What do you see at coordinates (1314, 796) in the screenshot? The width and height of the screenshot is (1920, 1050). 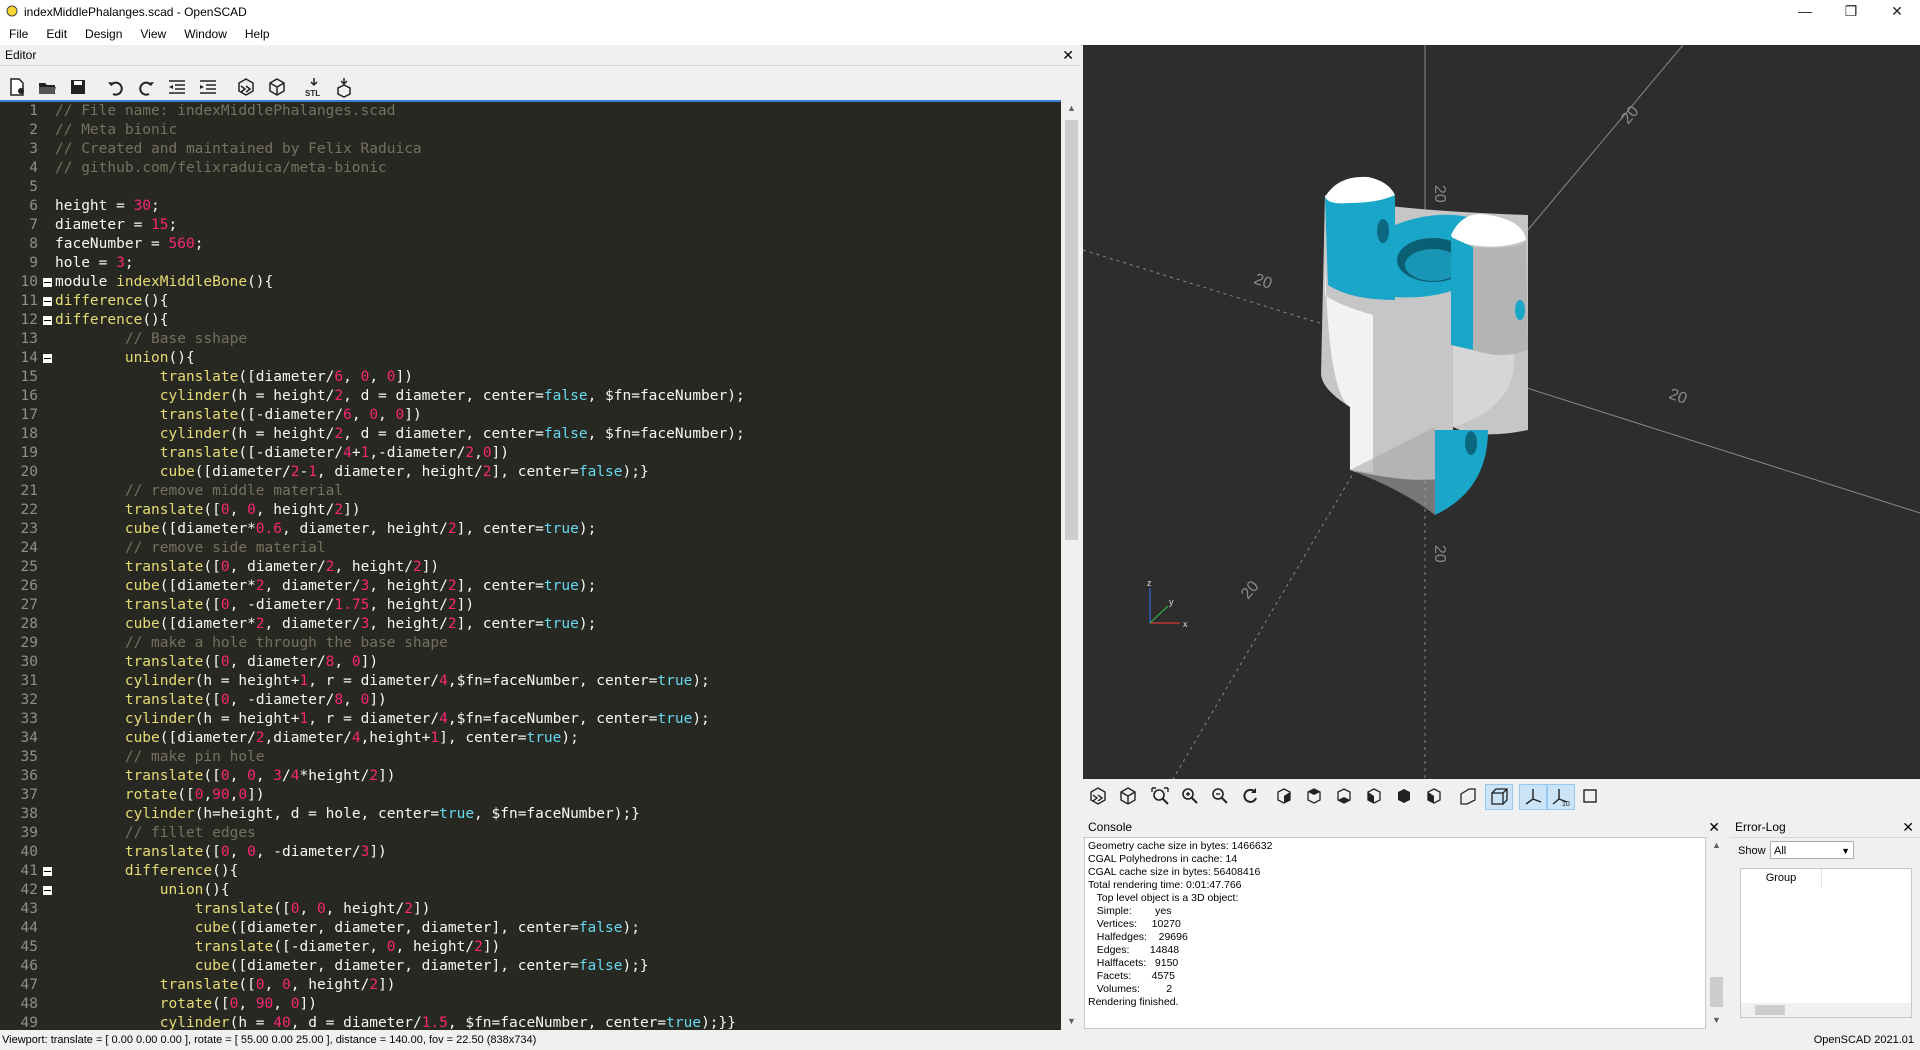 I see `view-top-icon` at bounding box center [1314, 796].